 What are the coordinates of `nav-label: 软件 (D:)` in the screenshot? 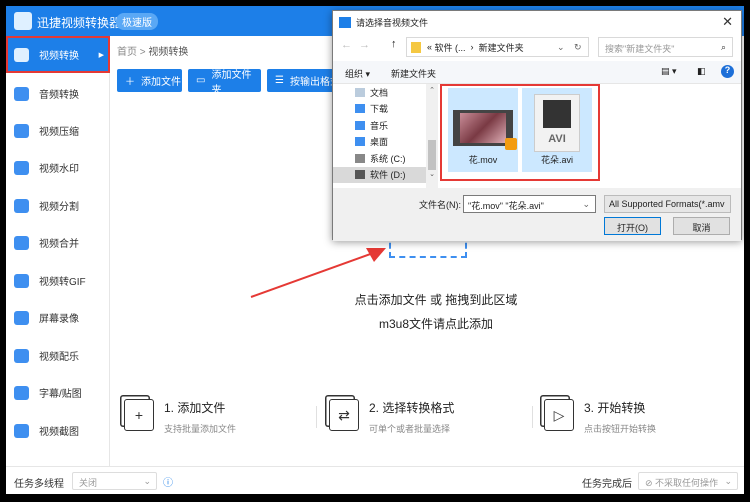 It's located at (388, 175).